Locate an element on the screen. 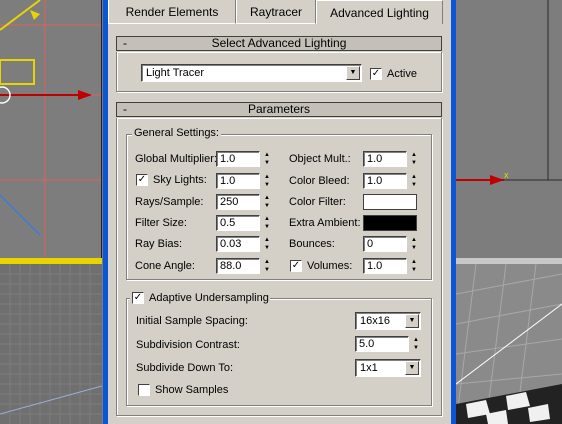  sky-lights-value: 1.0 is located at coordinates (238, 181).